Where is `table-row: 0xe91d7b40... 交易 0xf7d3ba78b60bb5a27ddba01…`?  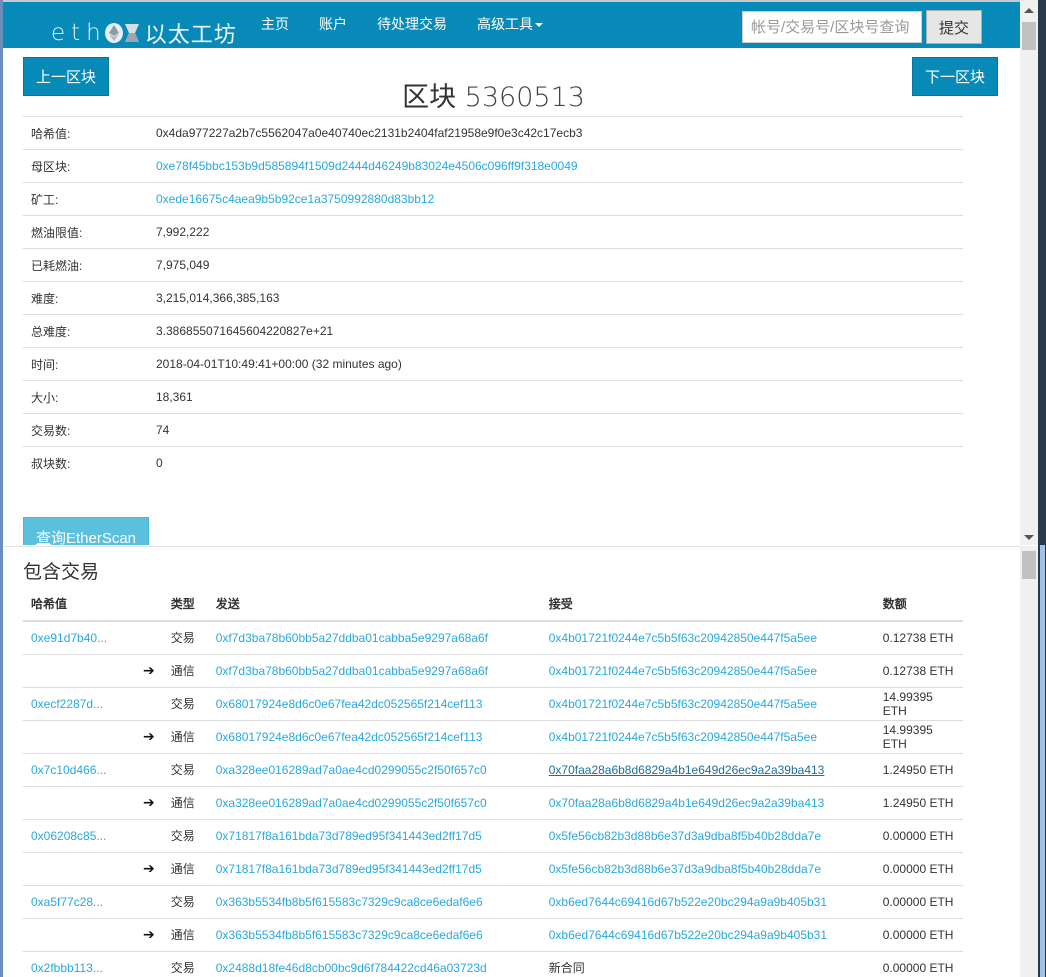 table-row: 0xe91d7b40... 交易 0xf7d3ba78b60bb5a27ddba01… is located at coordinates (493, 637).